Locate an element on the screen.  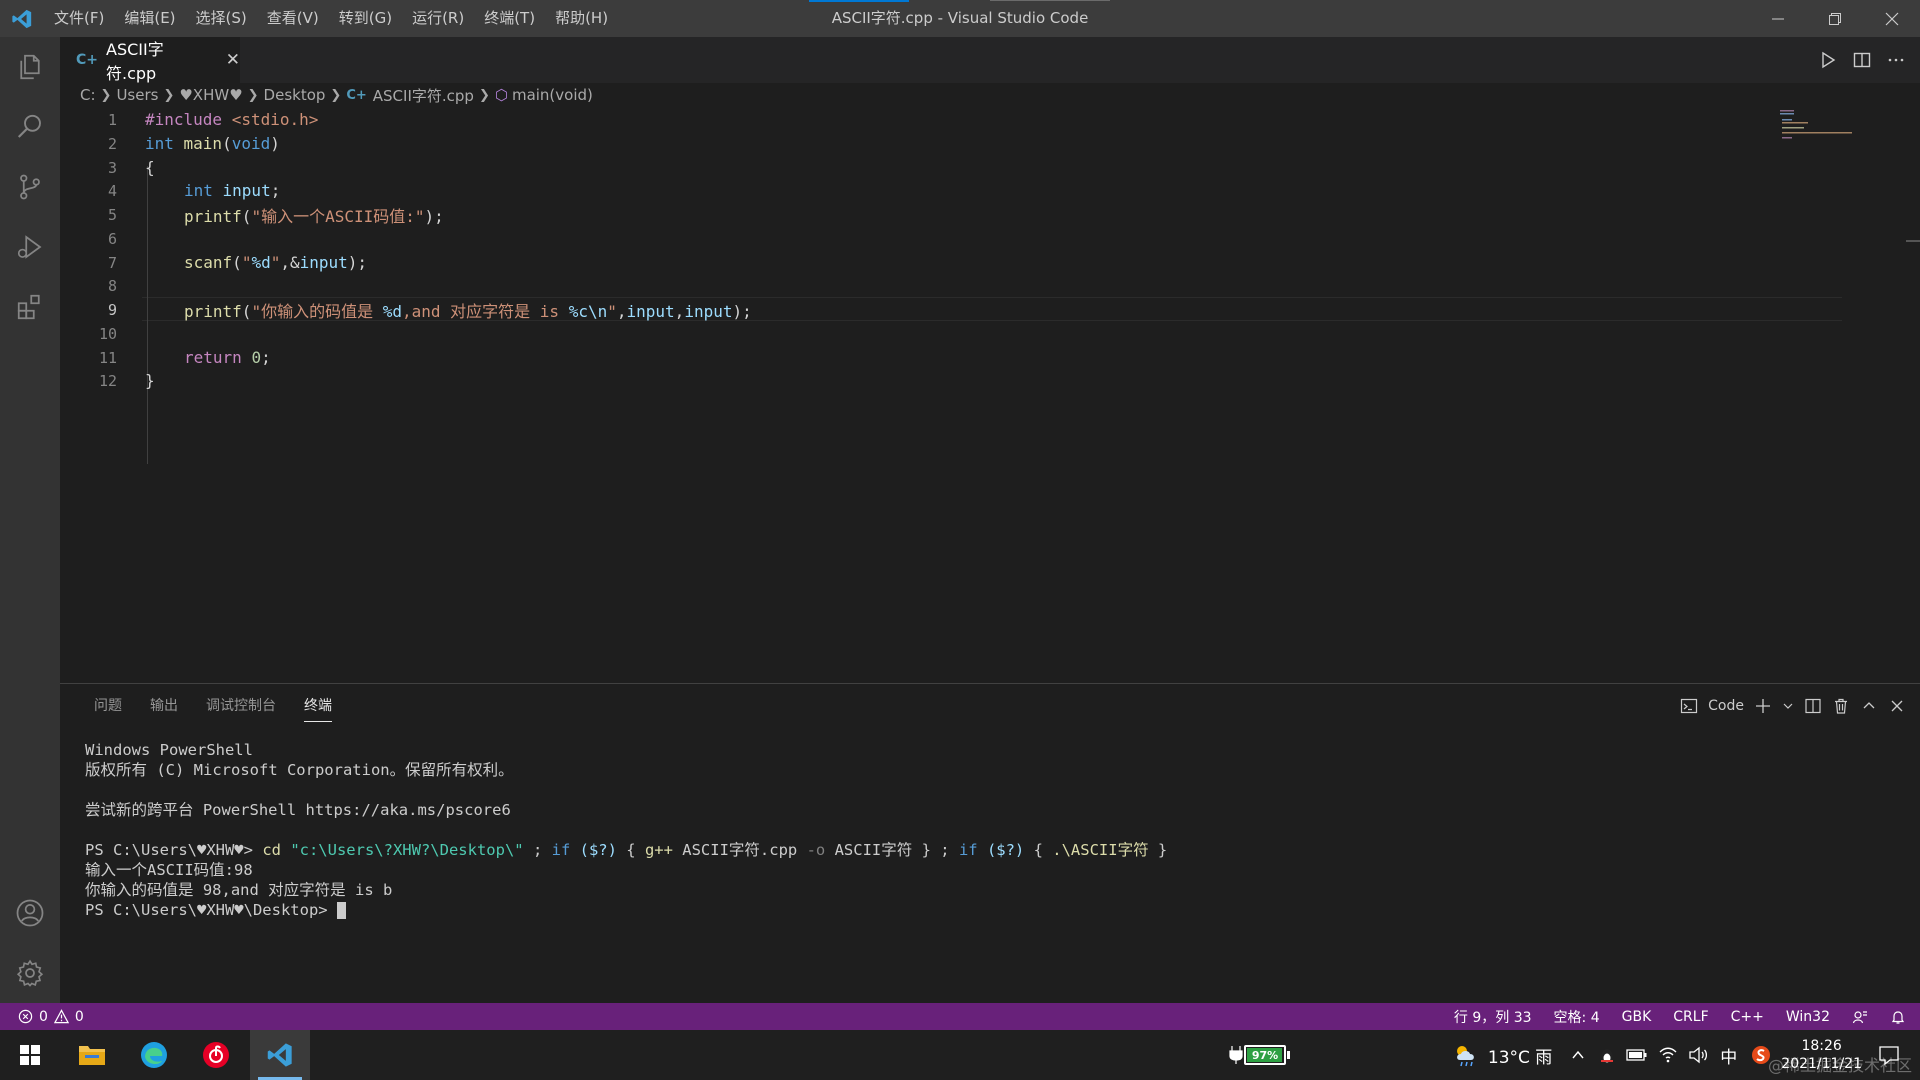
folder-icon is located at coordinates (92, 1055).